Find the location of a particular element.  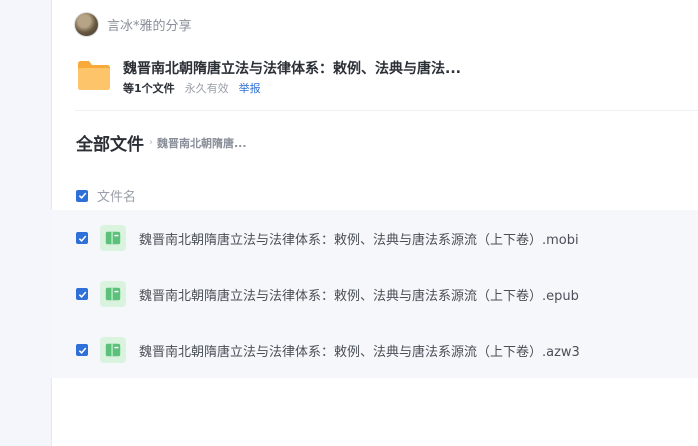

avatar is located at coordinates (86, 24).